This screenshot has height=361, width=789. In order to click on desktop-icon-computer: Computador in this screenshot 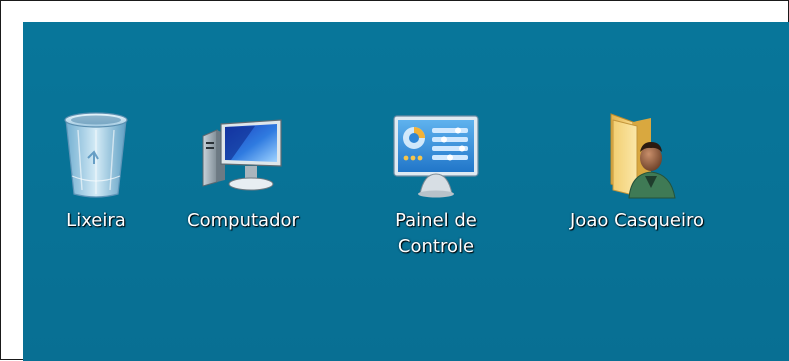, I will do `click(243, 170)`.